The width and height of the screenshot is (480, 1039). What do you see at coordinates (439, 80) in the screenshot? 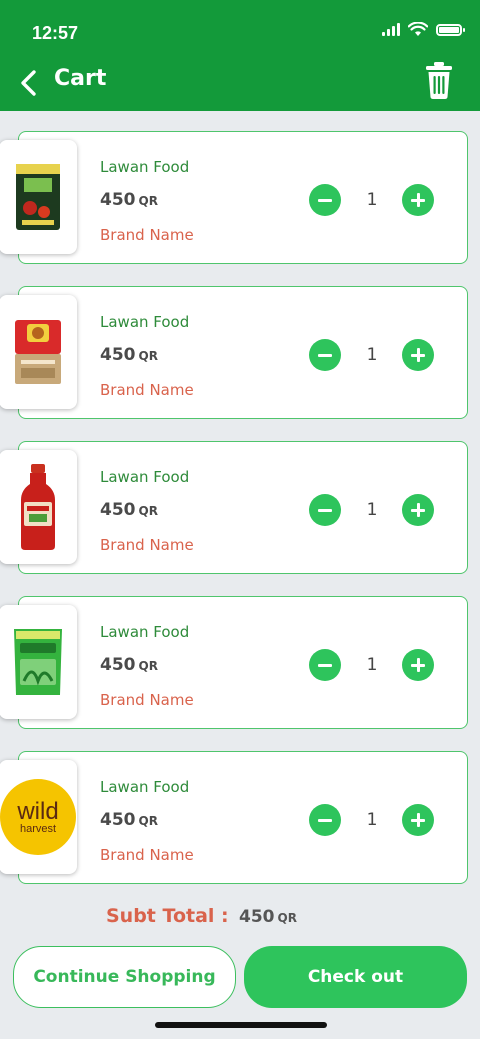
I see `trash-icon` at bounding box center [439, 80].